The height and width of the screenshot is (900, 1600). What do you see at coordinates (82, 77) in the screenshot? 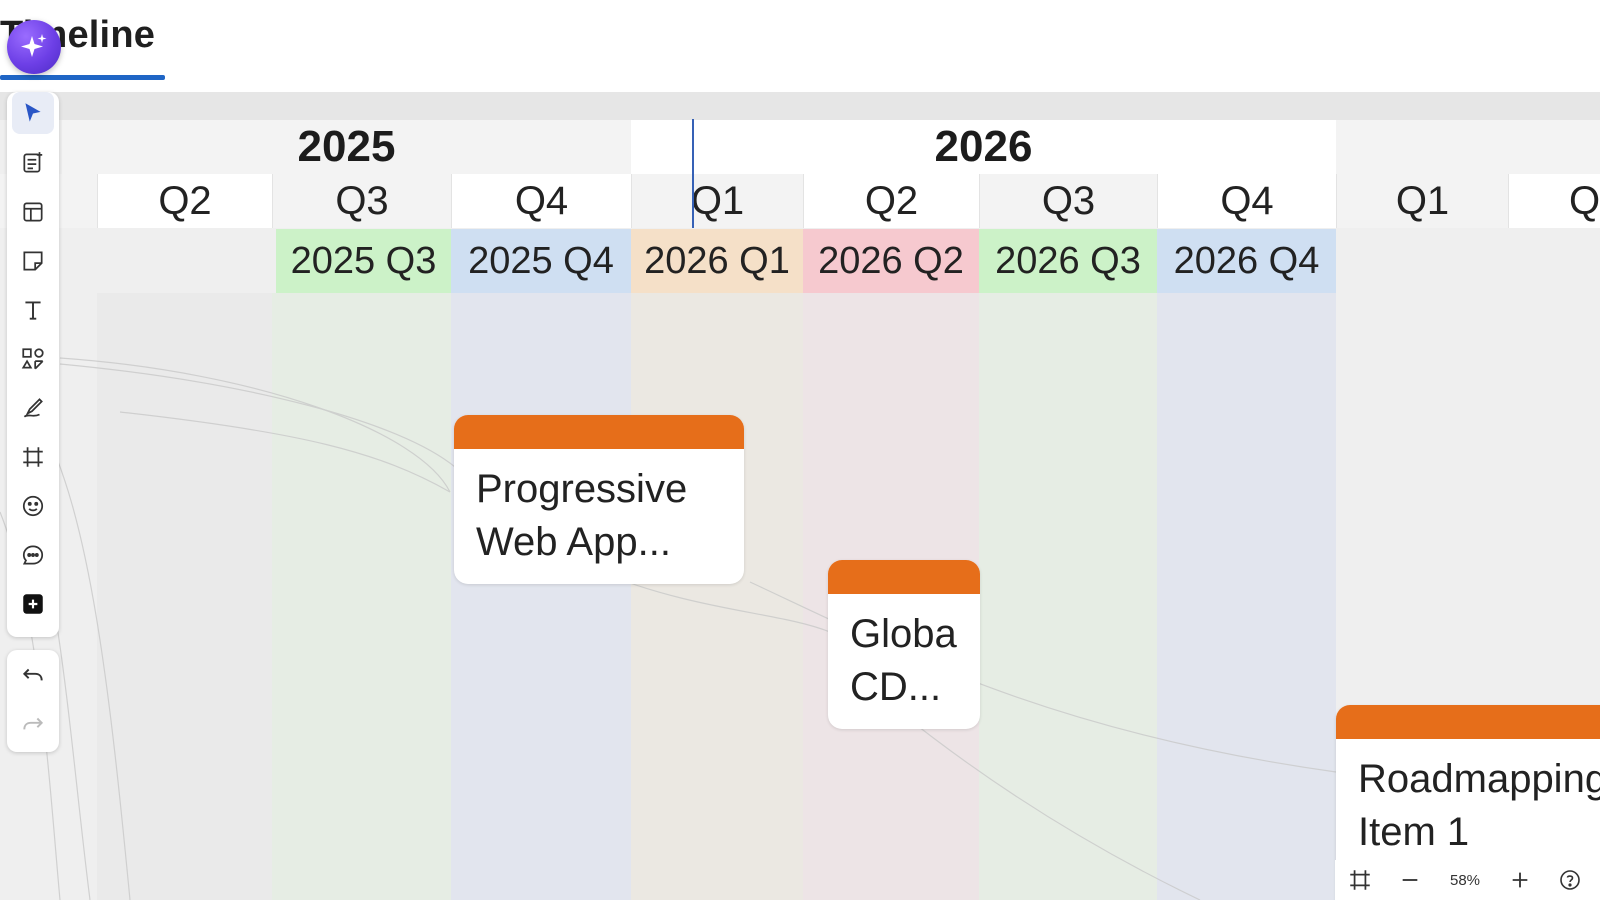
I see `active-tab-indicator` at bounding box center [82, 77].